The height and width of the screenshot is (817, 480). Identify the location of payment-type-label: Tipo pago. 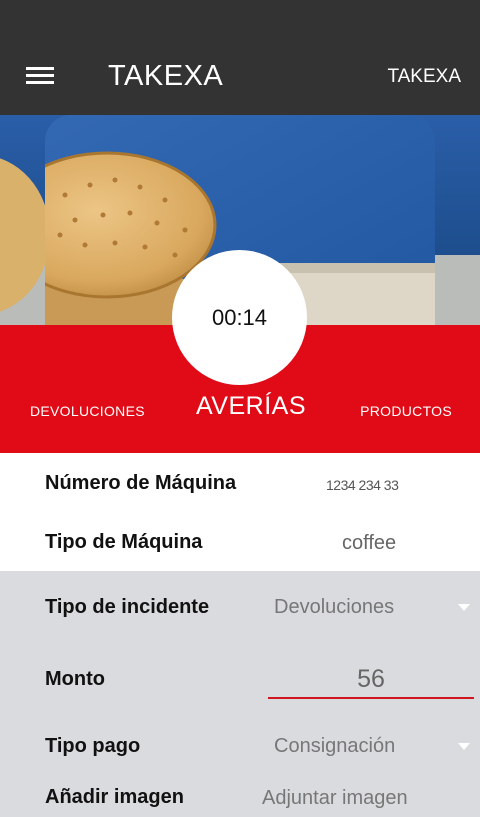
(93, 746).